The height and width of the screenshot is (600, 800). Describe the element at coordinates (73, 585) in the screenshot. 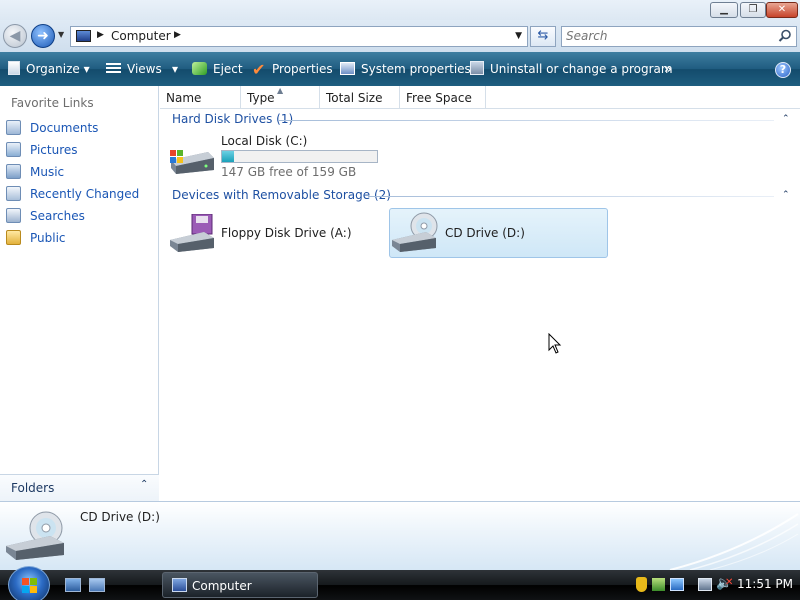

I see `show-desktop-icon` at that location.